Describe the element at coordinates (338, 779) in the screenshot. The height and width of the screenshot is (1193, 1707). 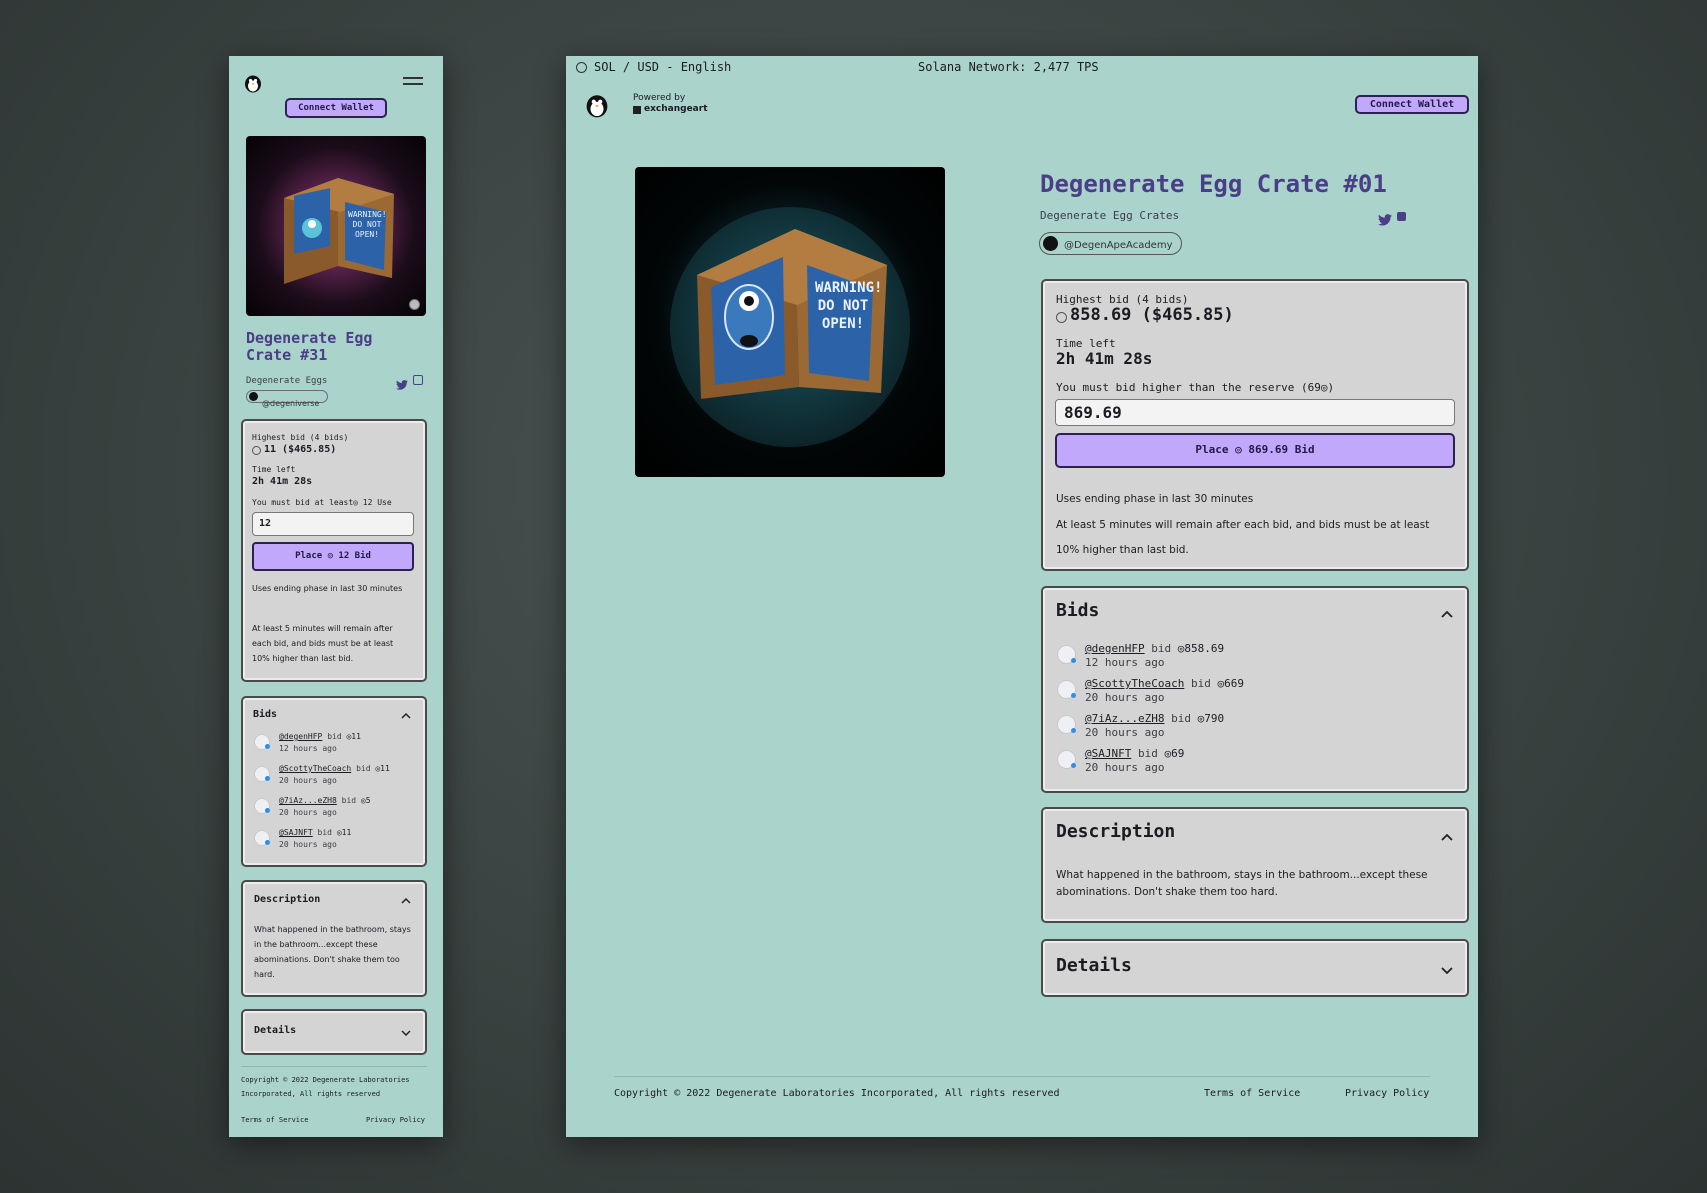
I see `bid-row: @ScottyTheCoach bid ◎11 20 hours ago` at that location.